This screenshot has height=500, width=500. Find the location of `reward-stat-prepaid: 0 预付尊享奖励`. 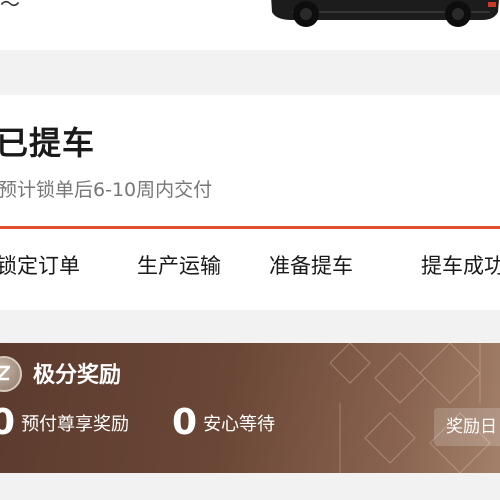

reward-stat-prepaid: 0 预付尊享奖励 is located at coordinates (64, 422).